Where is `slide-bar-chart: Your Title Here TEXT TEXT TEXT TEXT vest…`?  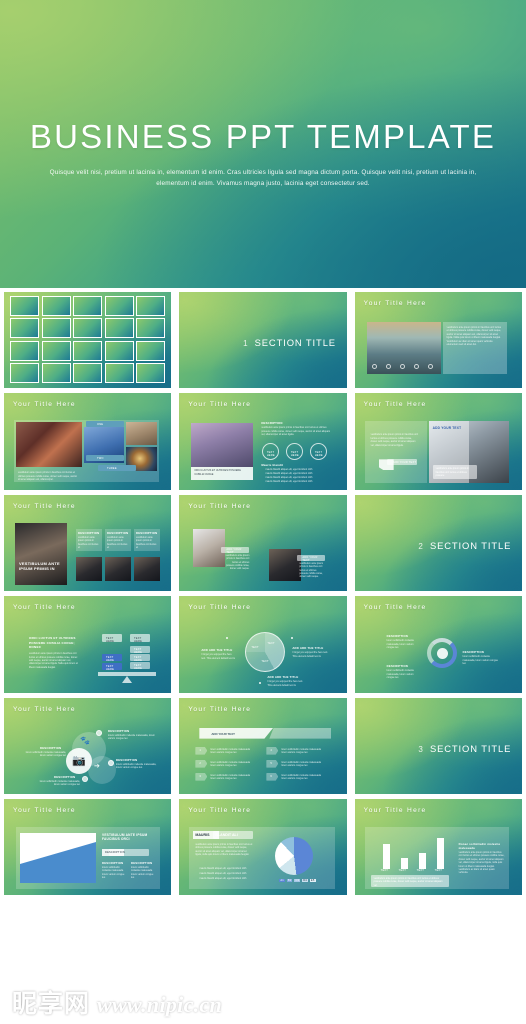
slide-bar-chart: Your Title Here TEXT TEXT TEXT TEXT vest… is located at coordinates (438, 847).